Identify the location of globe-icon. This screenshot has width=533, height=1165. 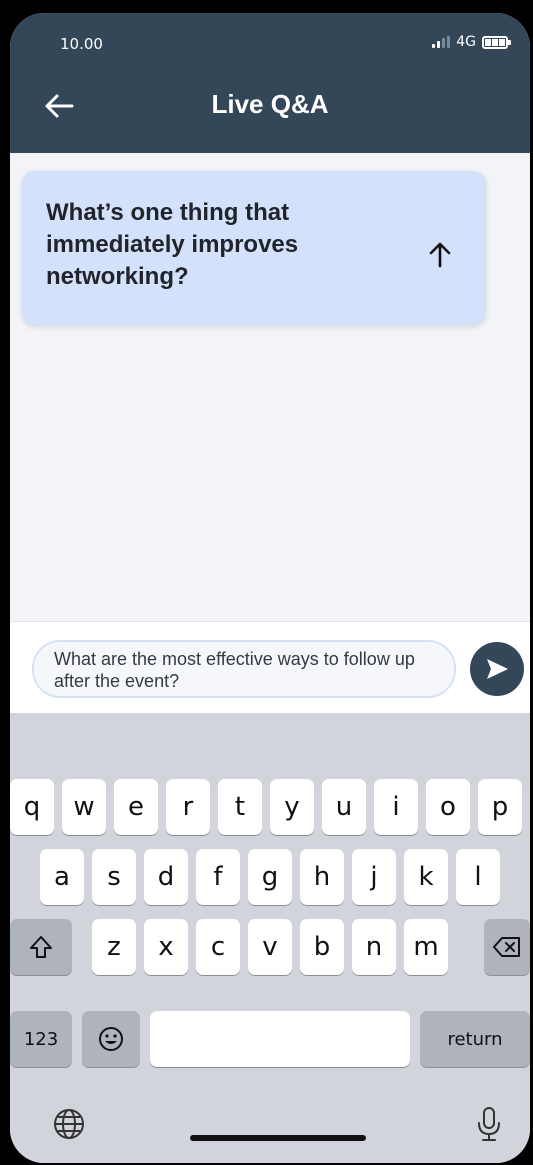
(69, 1124).